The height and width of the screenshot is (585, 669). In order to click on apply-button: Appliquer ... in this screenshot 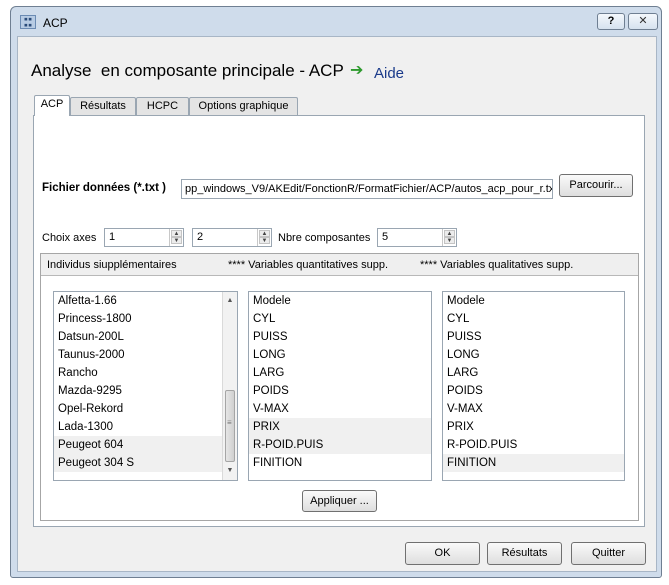, I will do `click(339, 501)`.